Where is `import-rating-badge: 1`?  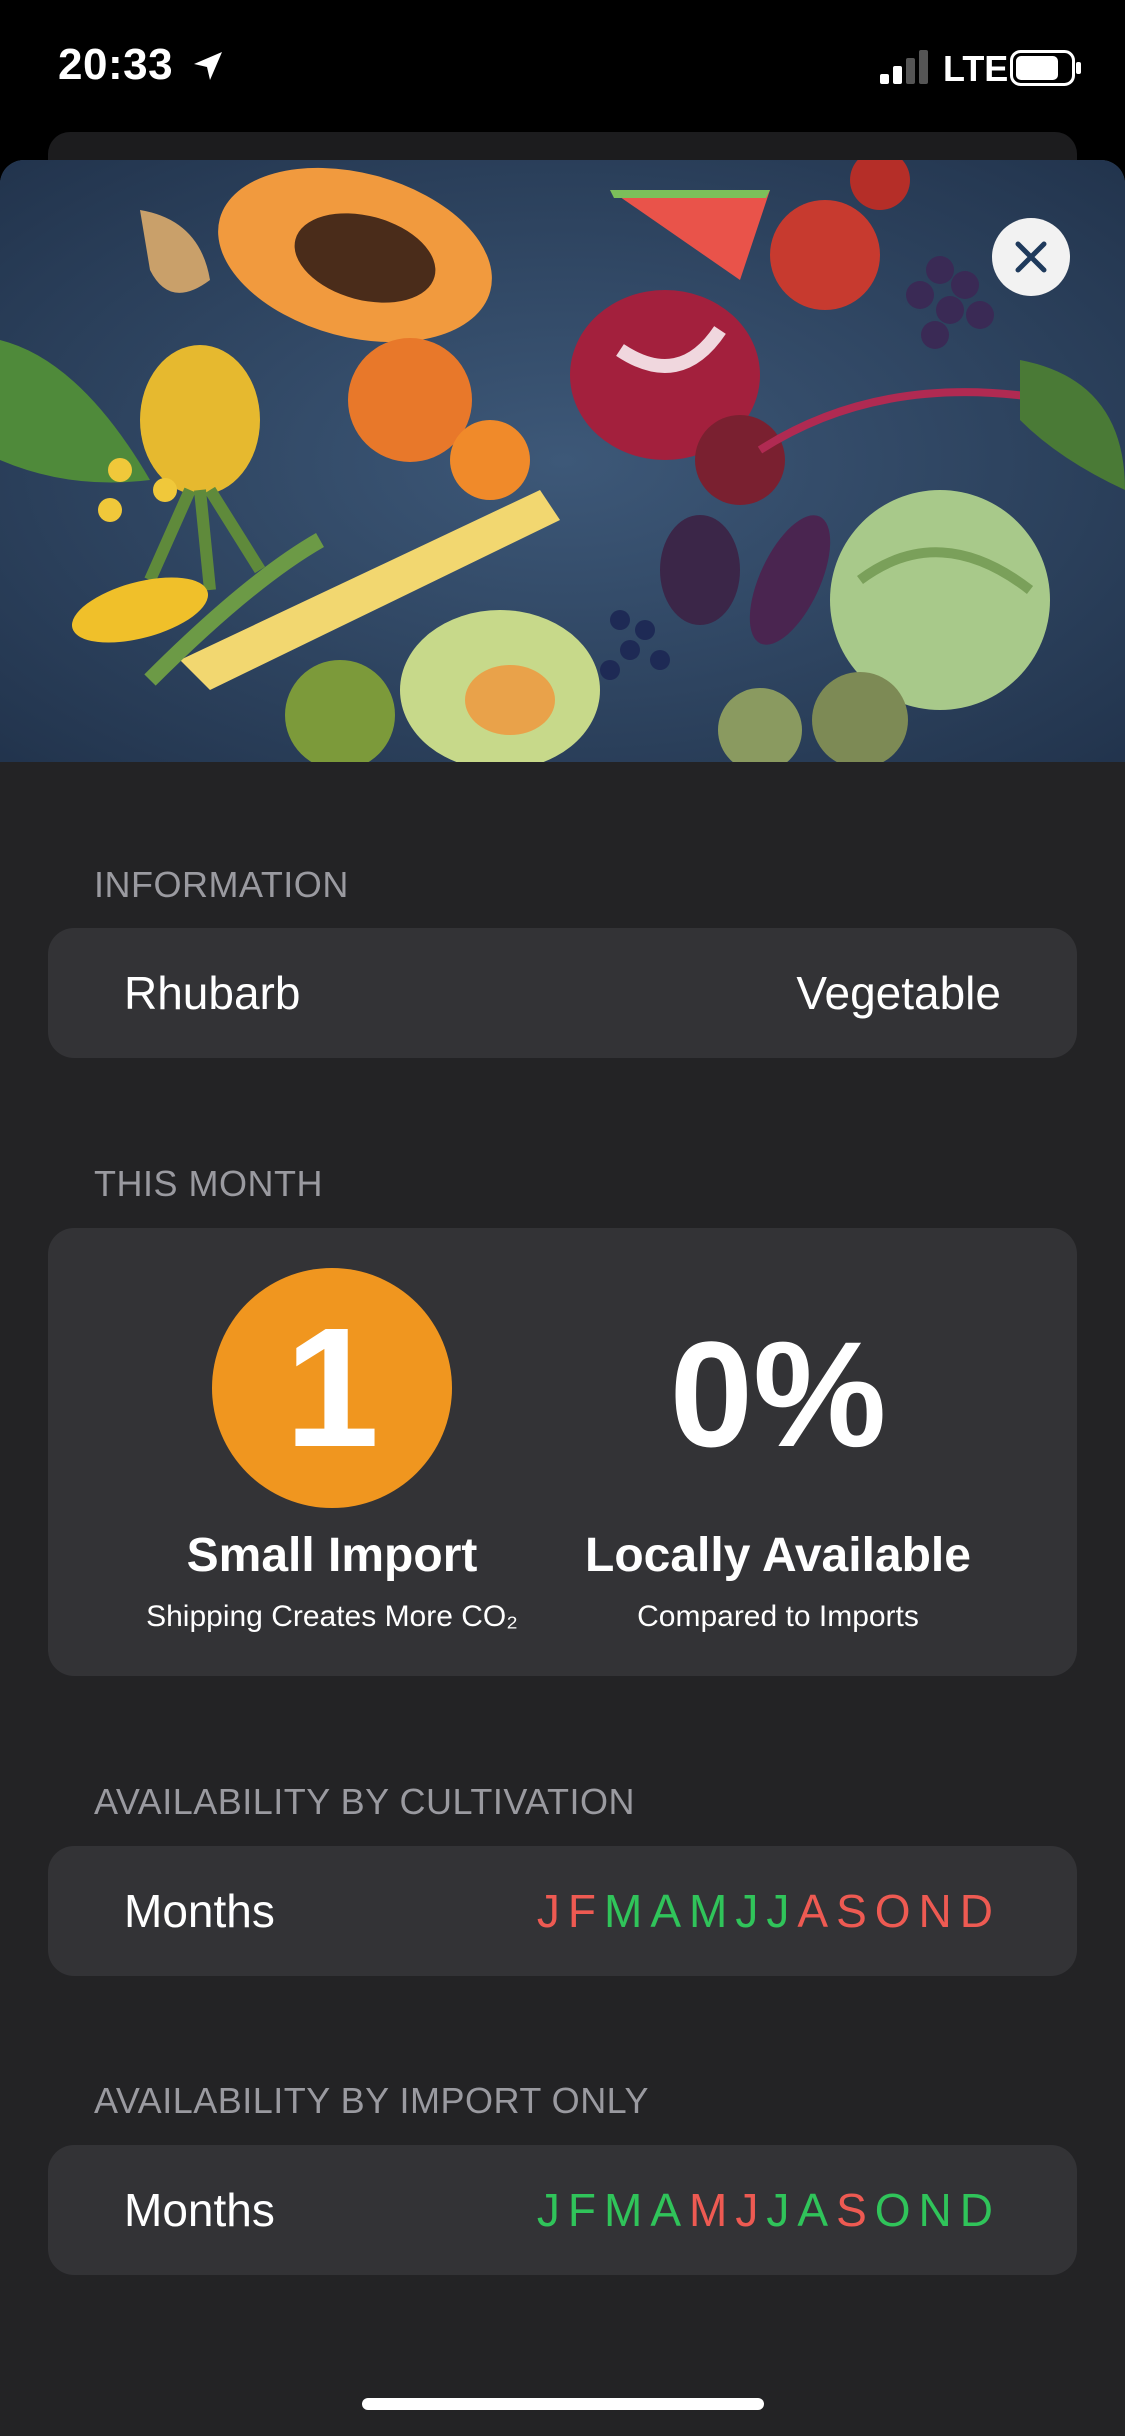
import-rating-badge: 1 is located at coordinates (332, 1388).